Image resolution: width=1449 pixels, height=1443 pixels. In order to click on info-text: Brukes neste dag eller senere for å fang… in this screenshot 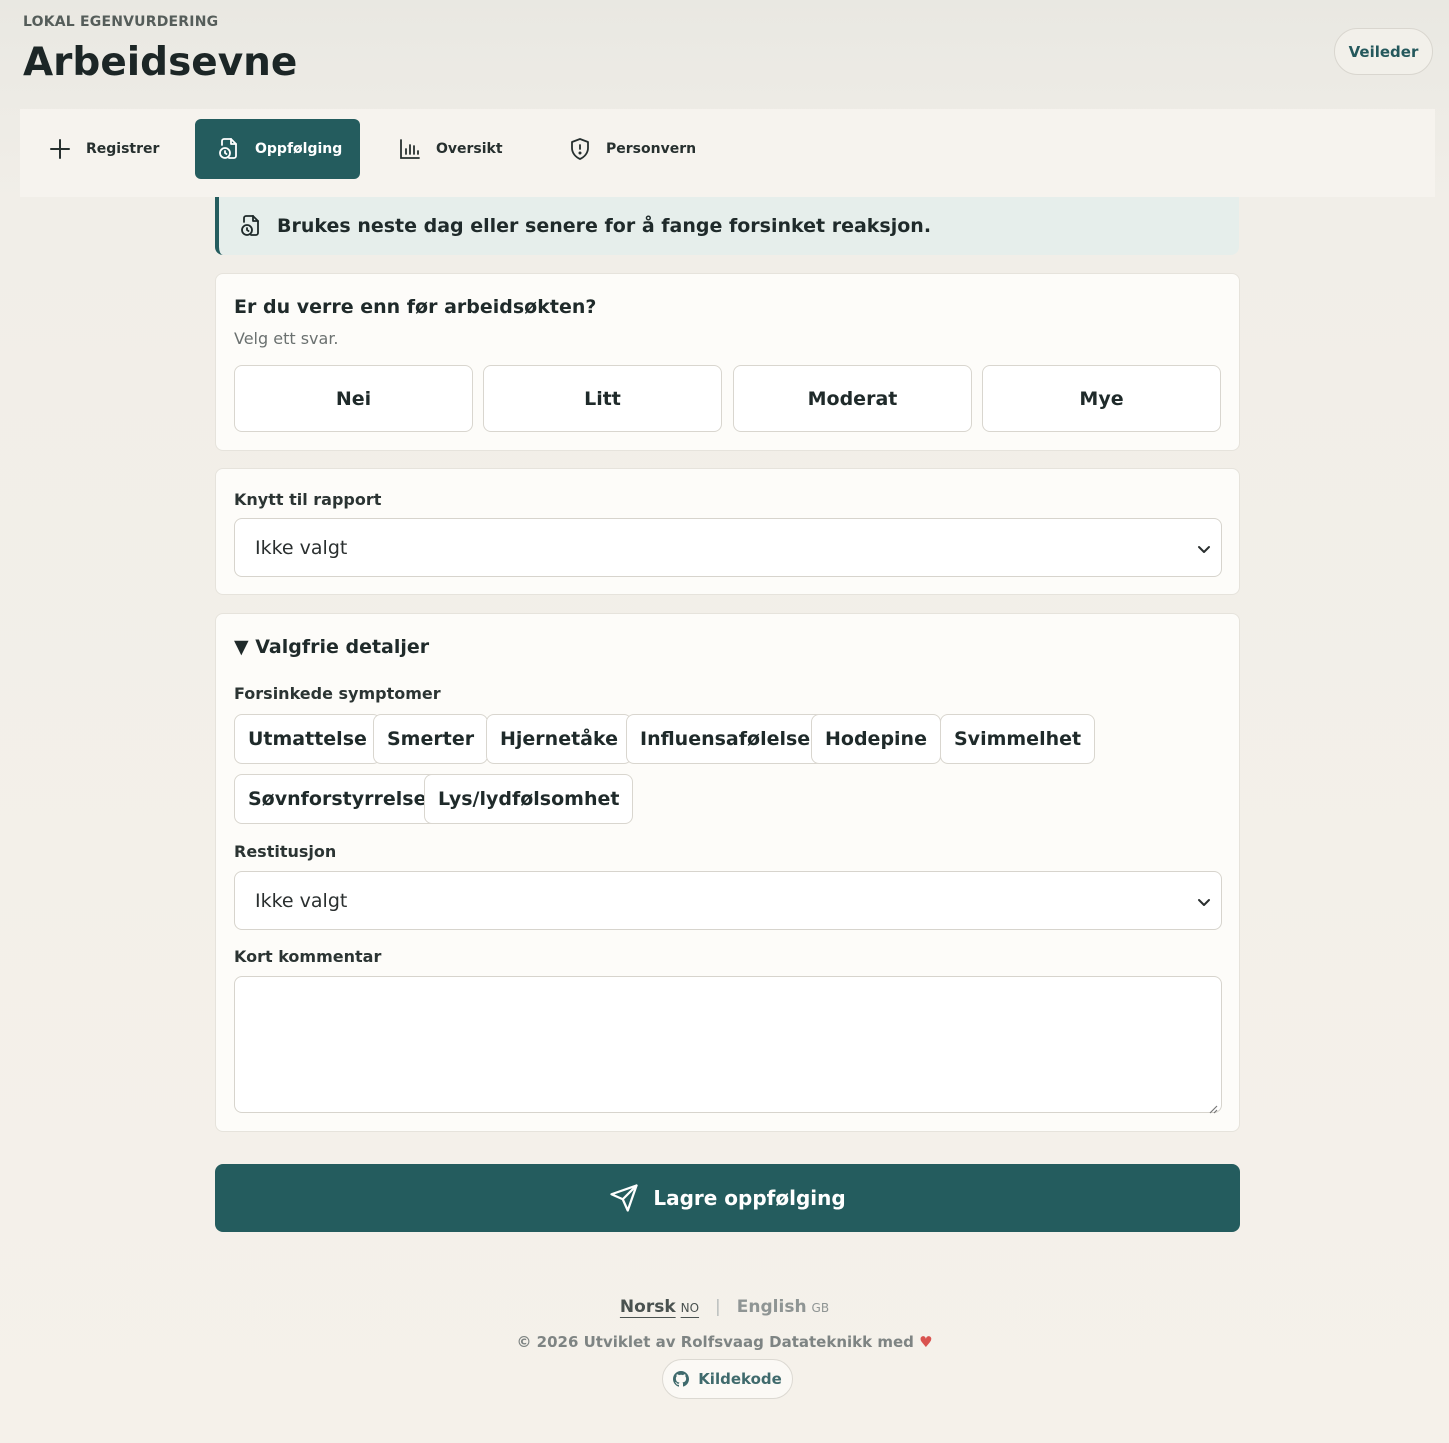, I will do `click(604, 226)`.